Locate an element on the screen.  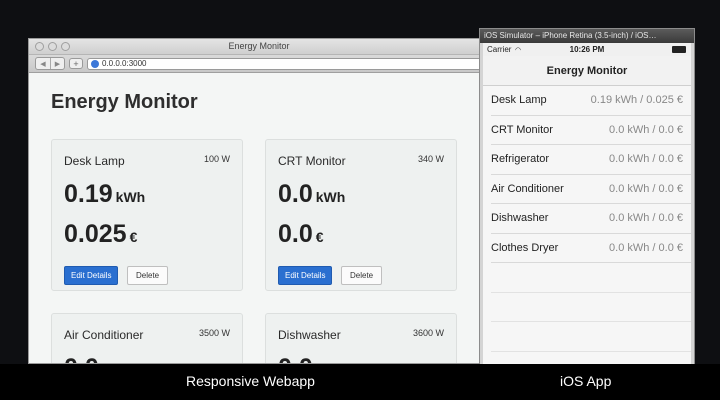
browser-titlebar: Energy Monitor is located at coordinates (259, 47).